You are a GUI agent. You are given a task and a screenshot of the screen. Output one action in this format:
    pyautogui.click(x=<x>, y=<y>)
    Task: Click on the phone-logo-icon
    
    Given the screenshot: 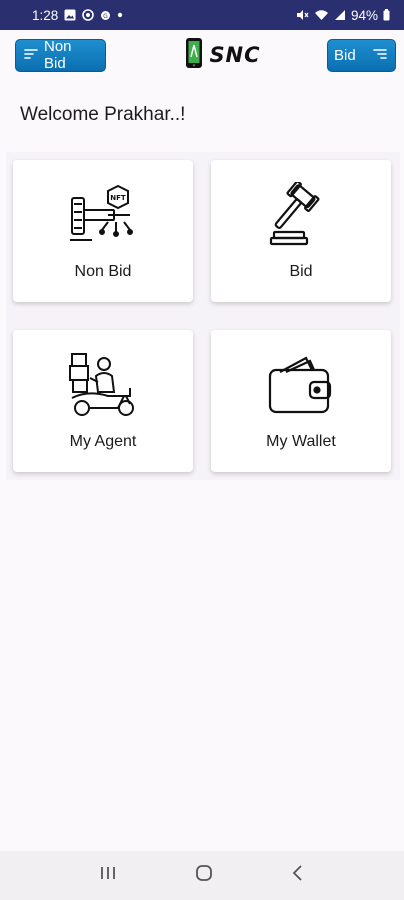 What is the action you would take?
    pyautogui.click(x=194, y=55)
    